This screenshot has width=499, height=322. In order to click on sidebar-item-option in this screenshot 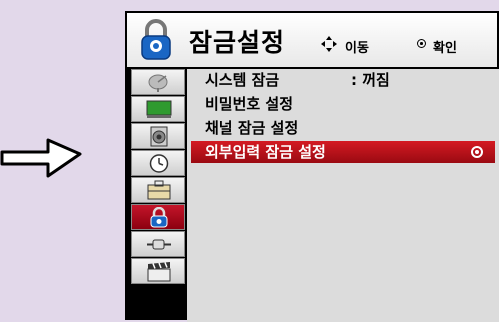, I will do `click(158, 190)`.